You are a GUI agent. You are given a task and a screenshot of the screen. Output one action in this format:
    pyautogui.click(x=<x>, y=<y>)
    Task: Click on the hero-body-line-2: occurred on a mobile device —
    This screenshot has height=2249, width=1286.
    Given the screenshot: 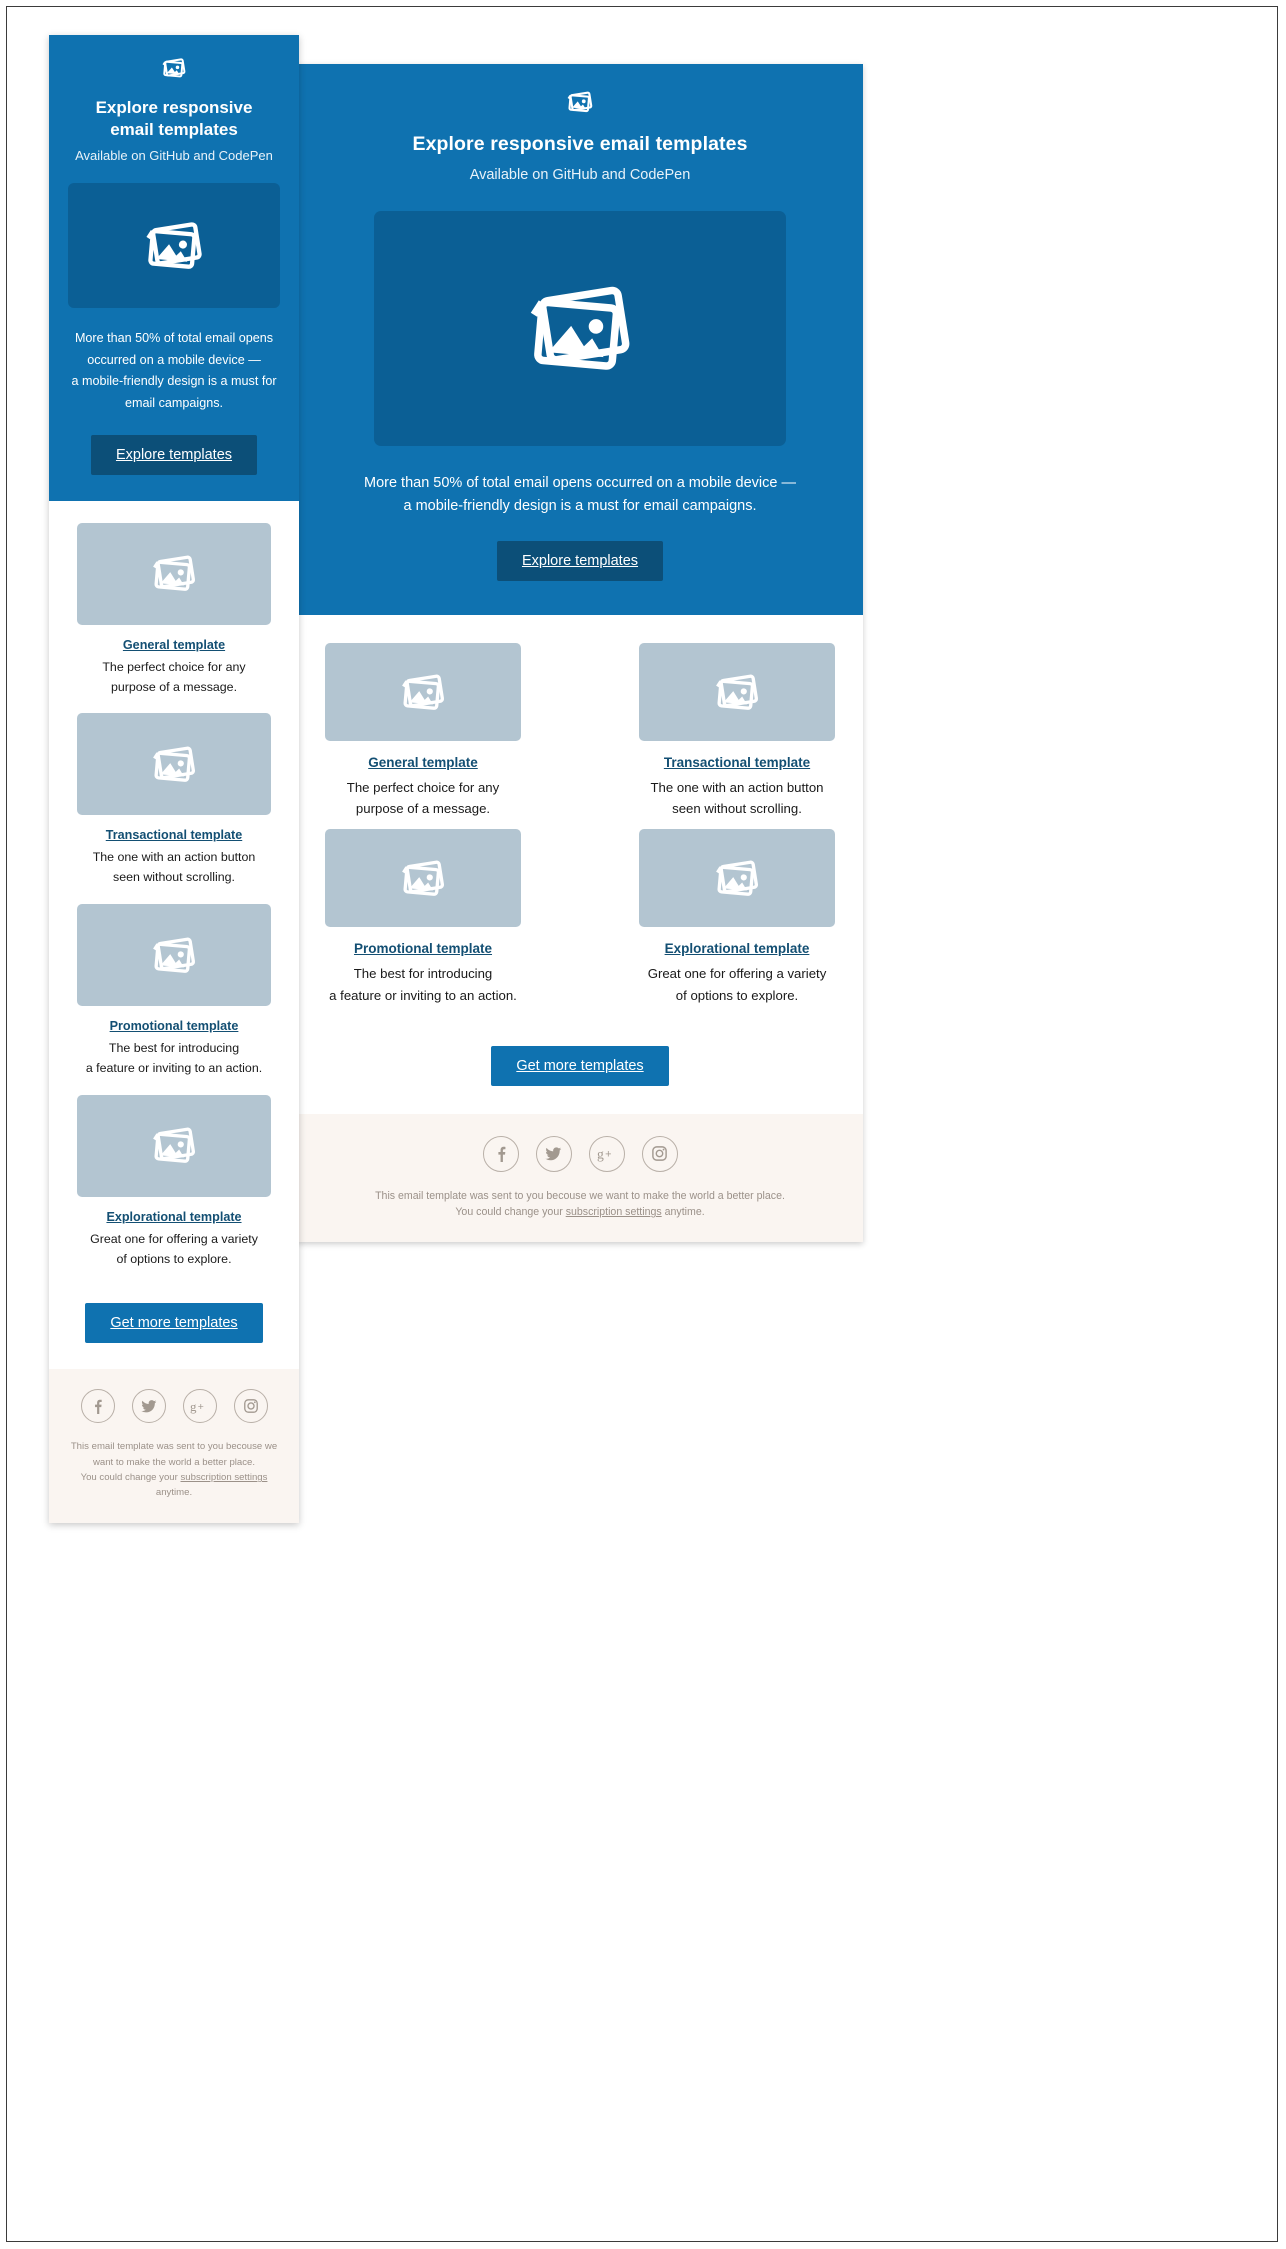 What is the action you would take?
    pyautogui.click(x=174, y=359)
    